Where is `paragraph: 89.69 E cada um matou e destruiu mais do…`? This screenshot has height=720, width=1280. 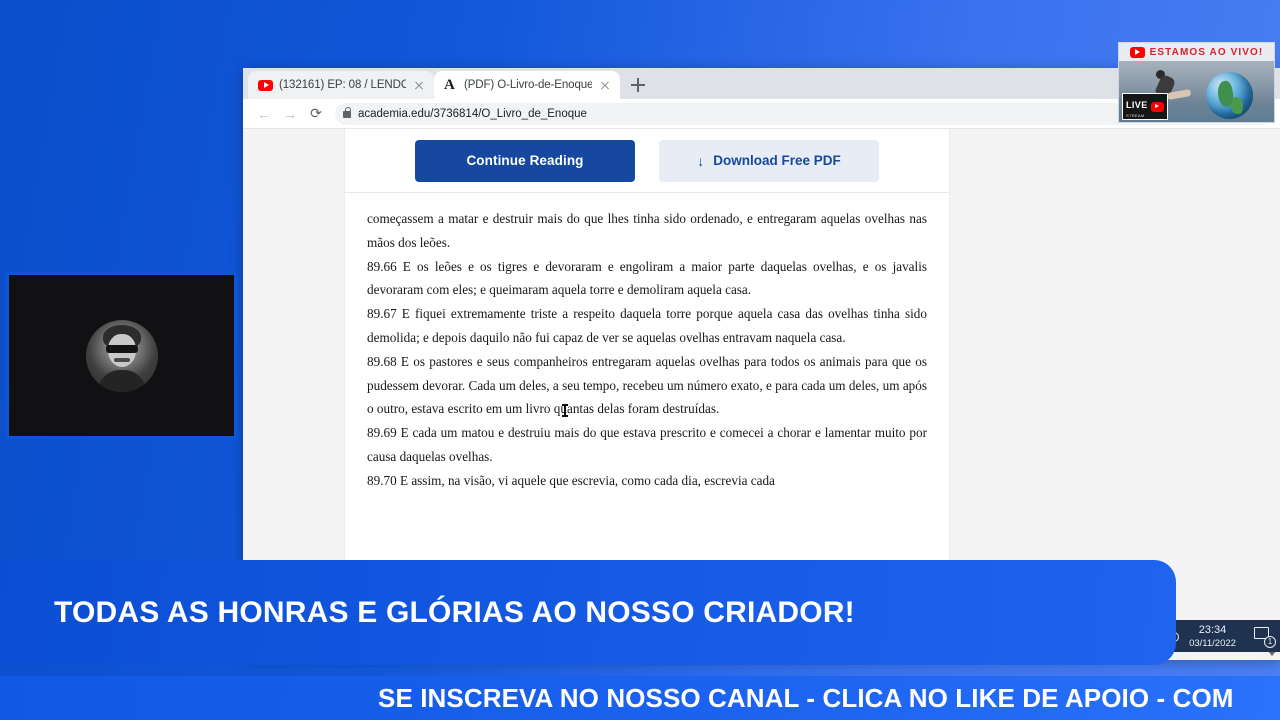 paragraph: 89.69 E cada um matou e destruiu mais do… is located at coordinates (647, 444).